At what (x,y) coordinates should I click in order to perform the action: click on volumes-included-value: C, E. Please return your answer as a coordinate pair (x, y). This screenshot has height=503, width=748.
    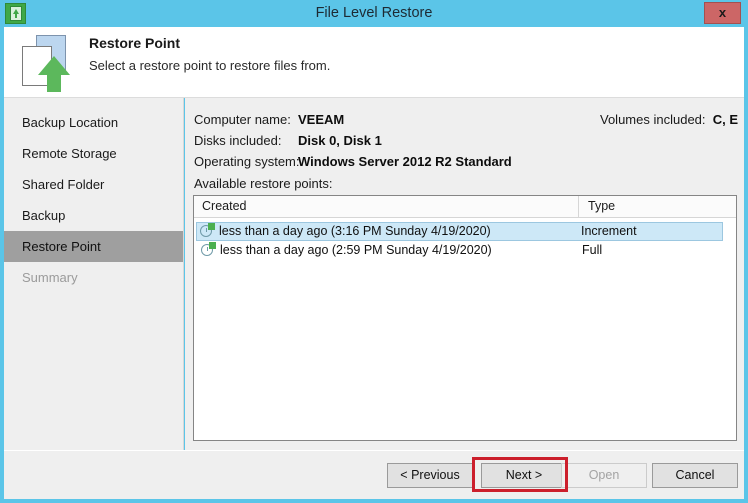
    Looking at the image, I should click on (725, 119).